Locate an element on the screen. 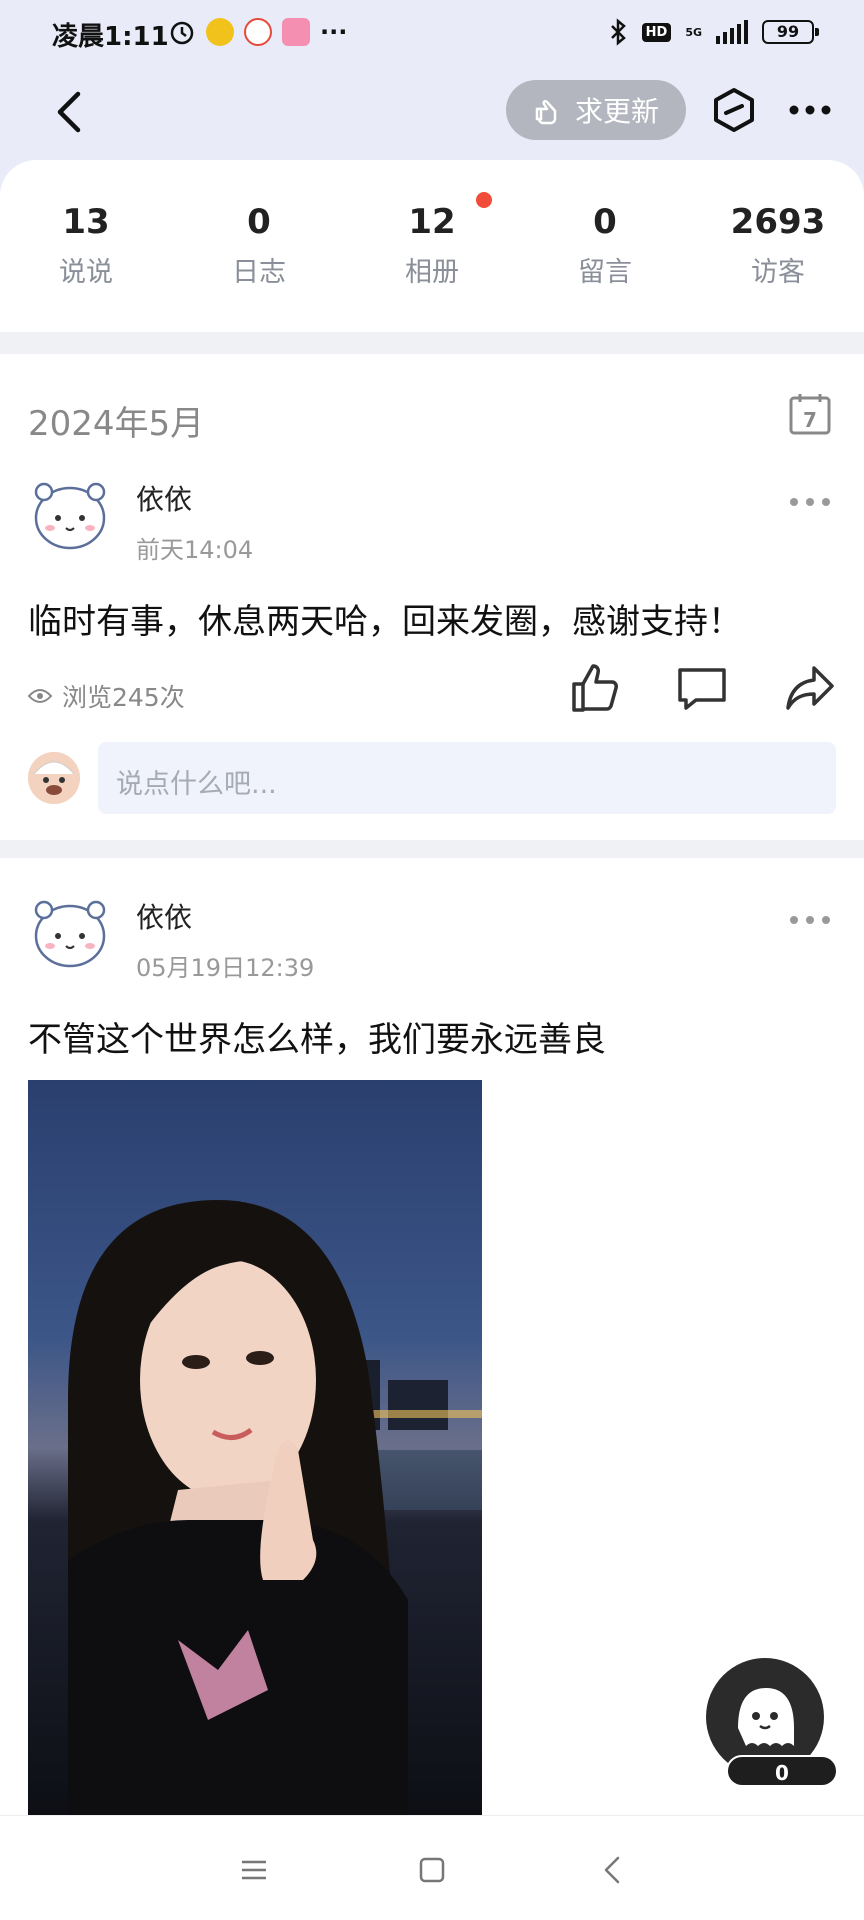 The image size is (864, 1920). views-label: 浏览245次 is located at coordinates (123, 697).